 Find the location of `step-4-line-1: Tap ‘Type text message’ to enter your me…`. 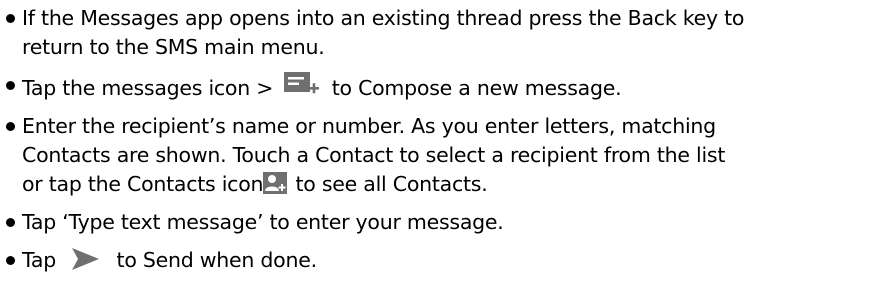

step-4-line-1: Tap ‘Type text message’ to enter your me… is located at coordinates (263, 222).